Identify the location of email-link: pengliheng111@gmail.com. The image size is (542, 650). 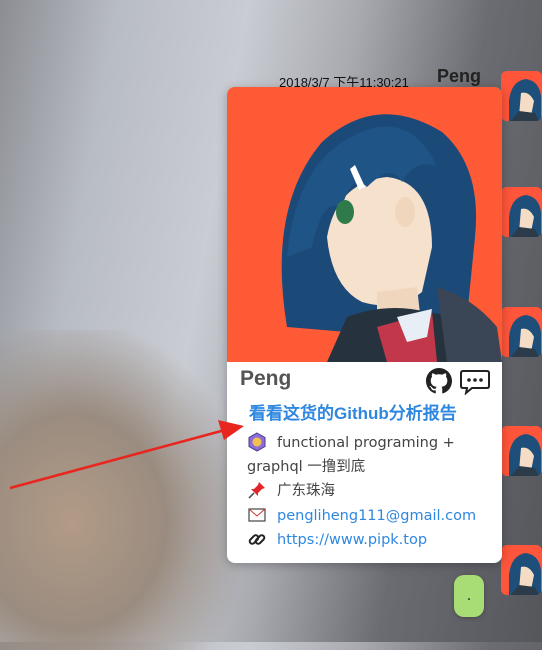
(376, 516).